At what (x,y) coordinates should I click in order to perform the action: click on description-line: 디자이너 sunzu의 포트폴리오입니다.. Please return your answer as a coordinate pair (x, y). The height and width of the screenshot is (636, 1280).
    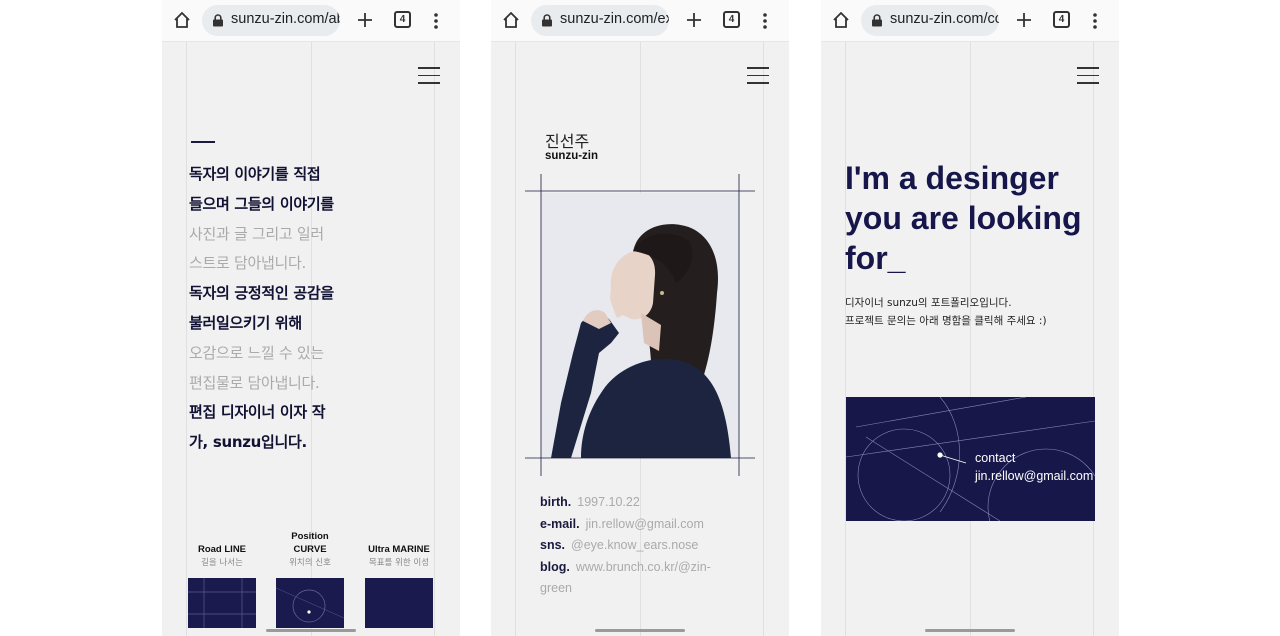
    Looking at the image, I should click on (928, 303).